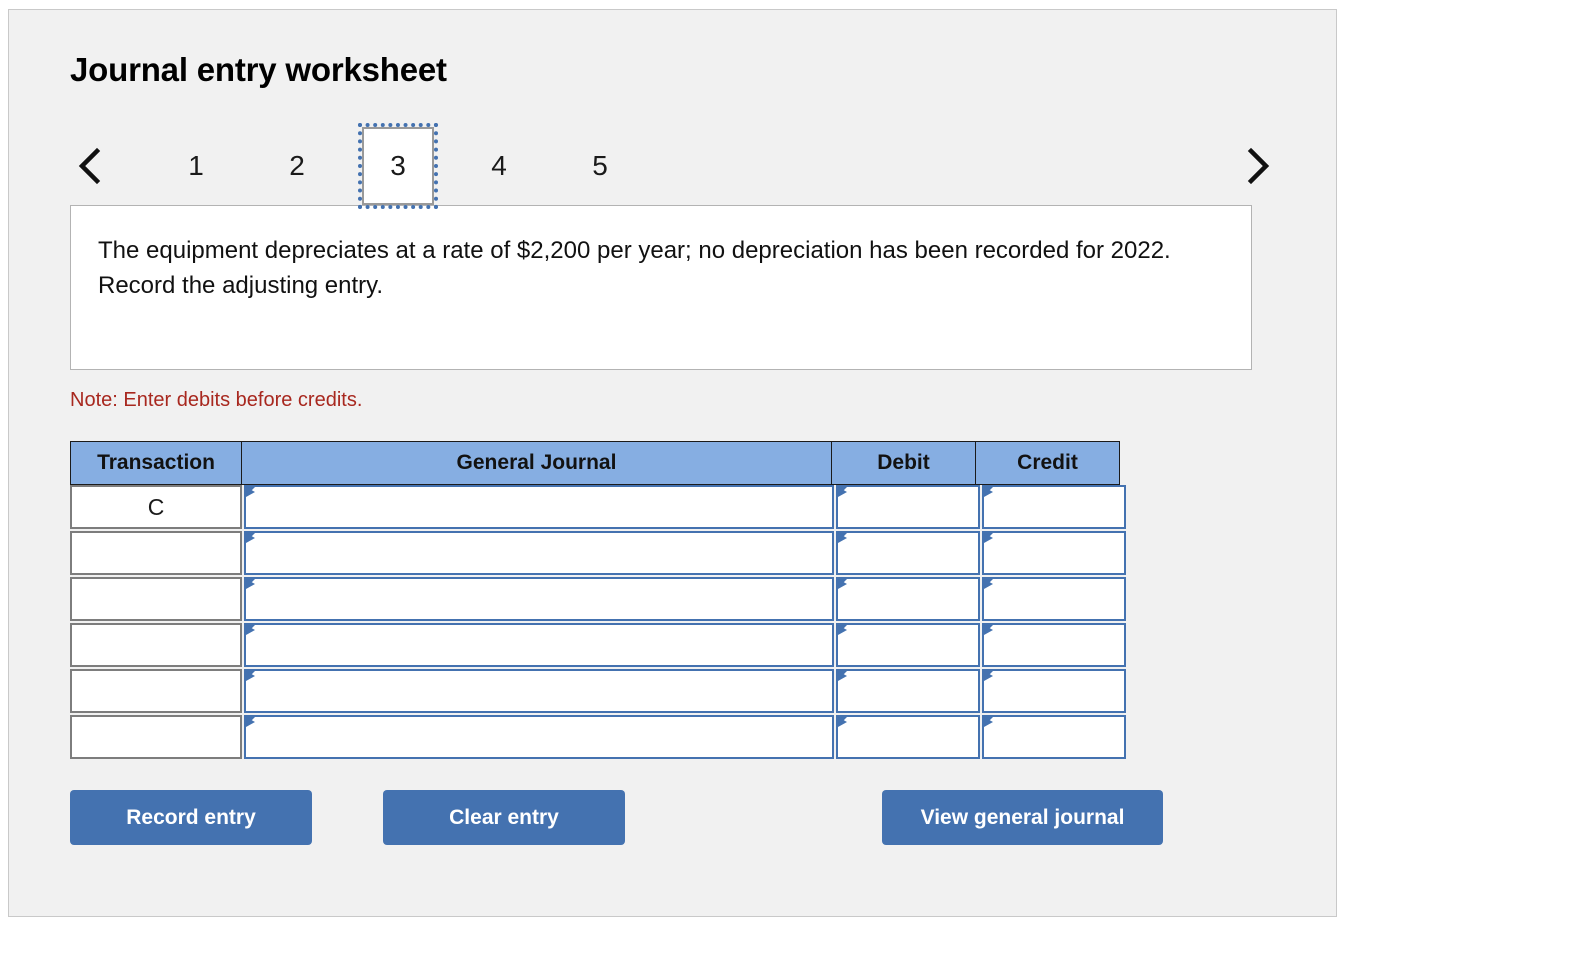 This screenshot has height=956, width=1580. I want to click on tab-page-2: 2, so click(297, 166).